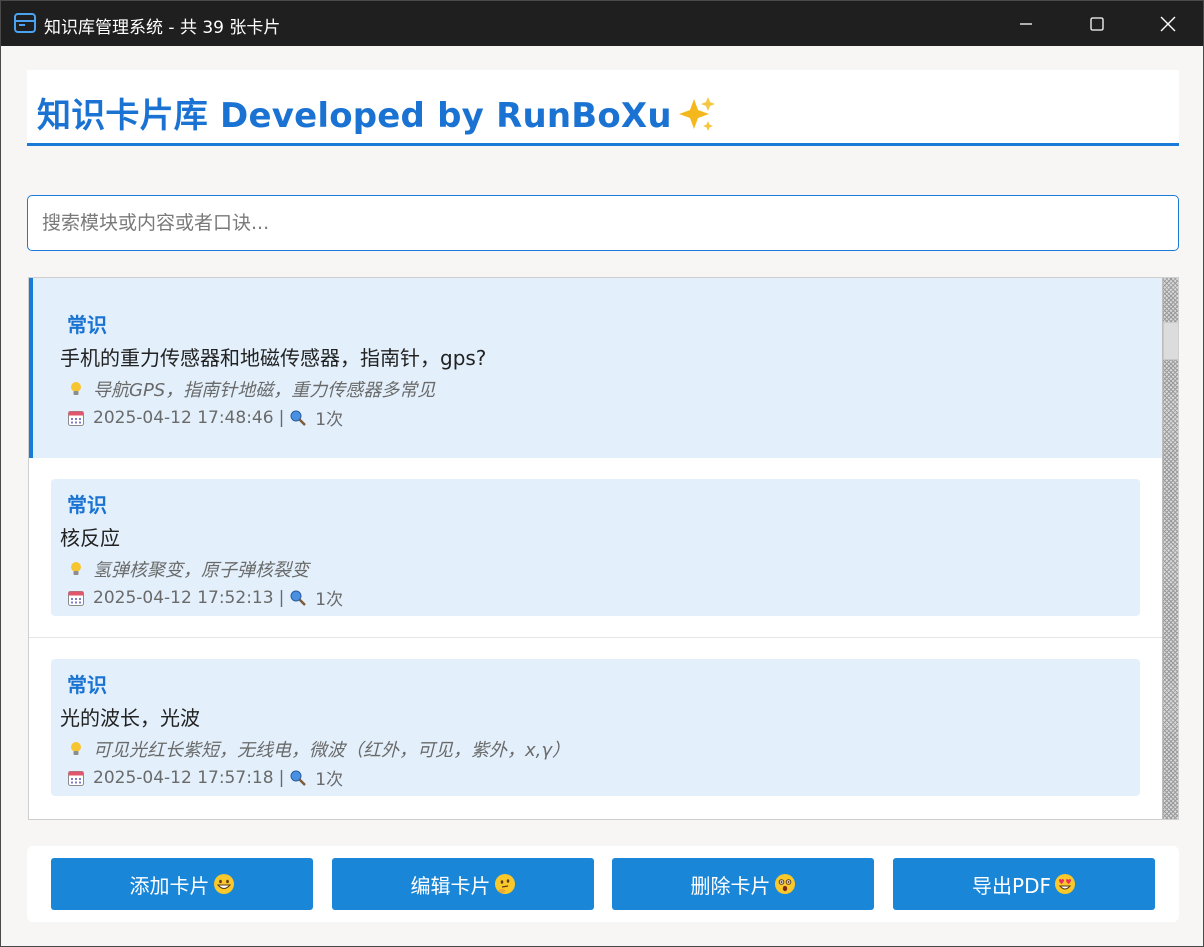  I want to click on card-meta: 2025-04-12 17:57:18 | 1次, so click(205, 777).